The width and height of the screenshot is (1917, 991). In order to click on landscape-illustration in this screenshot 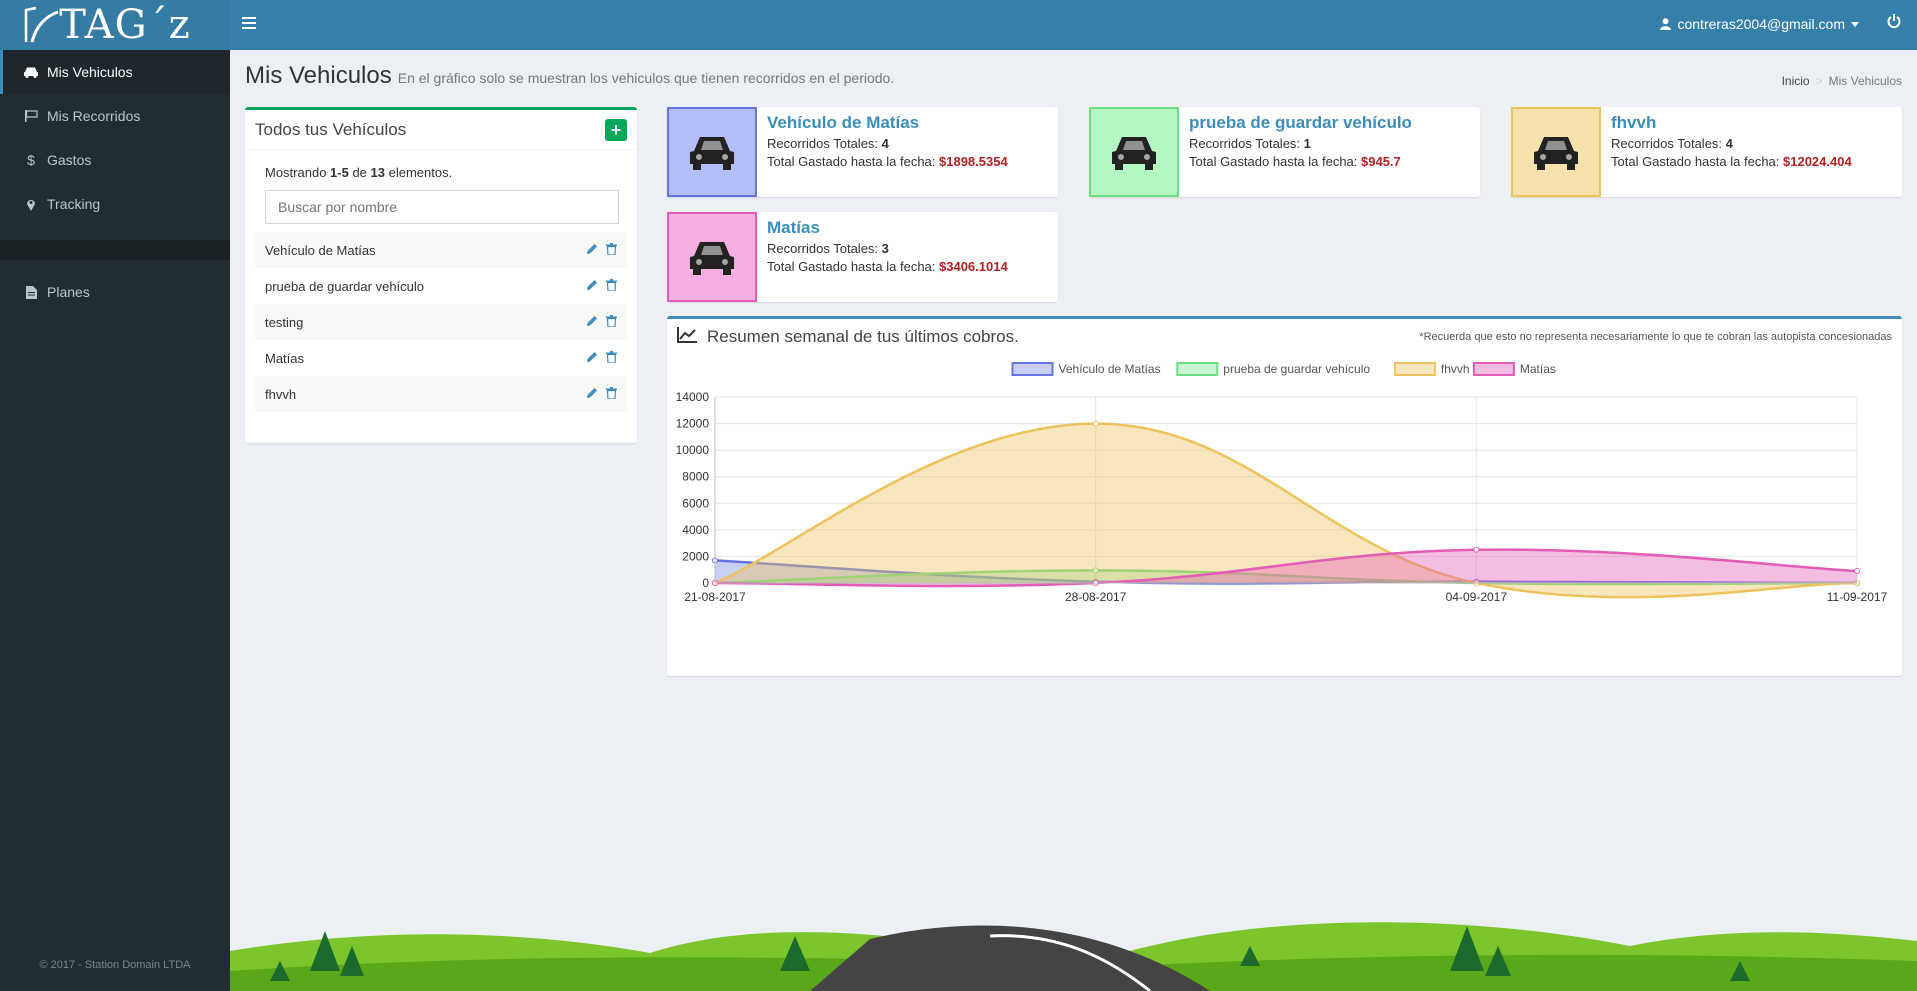, I will do `click(1073, 956)`.